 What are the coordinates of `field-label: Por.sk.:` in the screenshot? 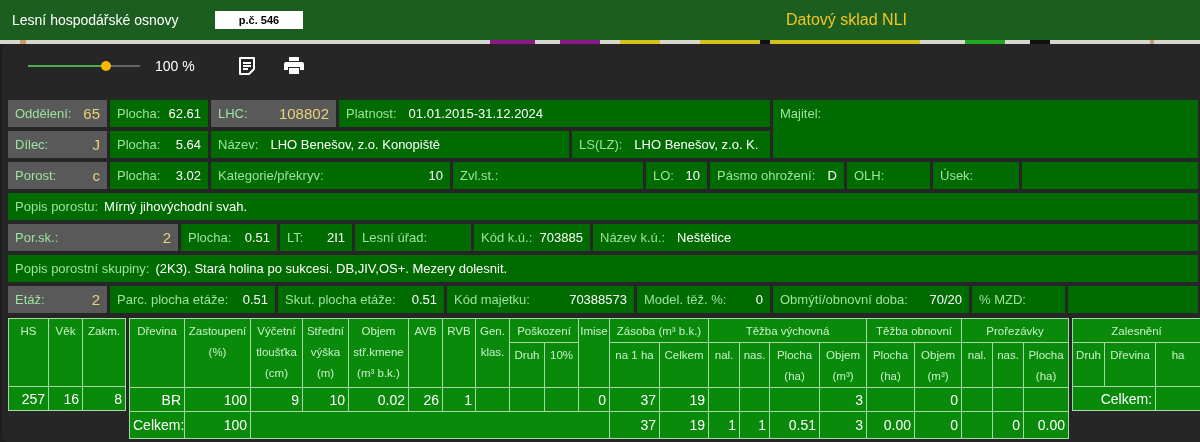 It's located at (37, 237).